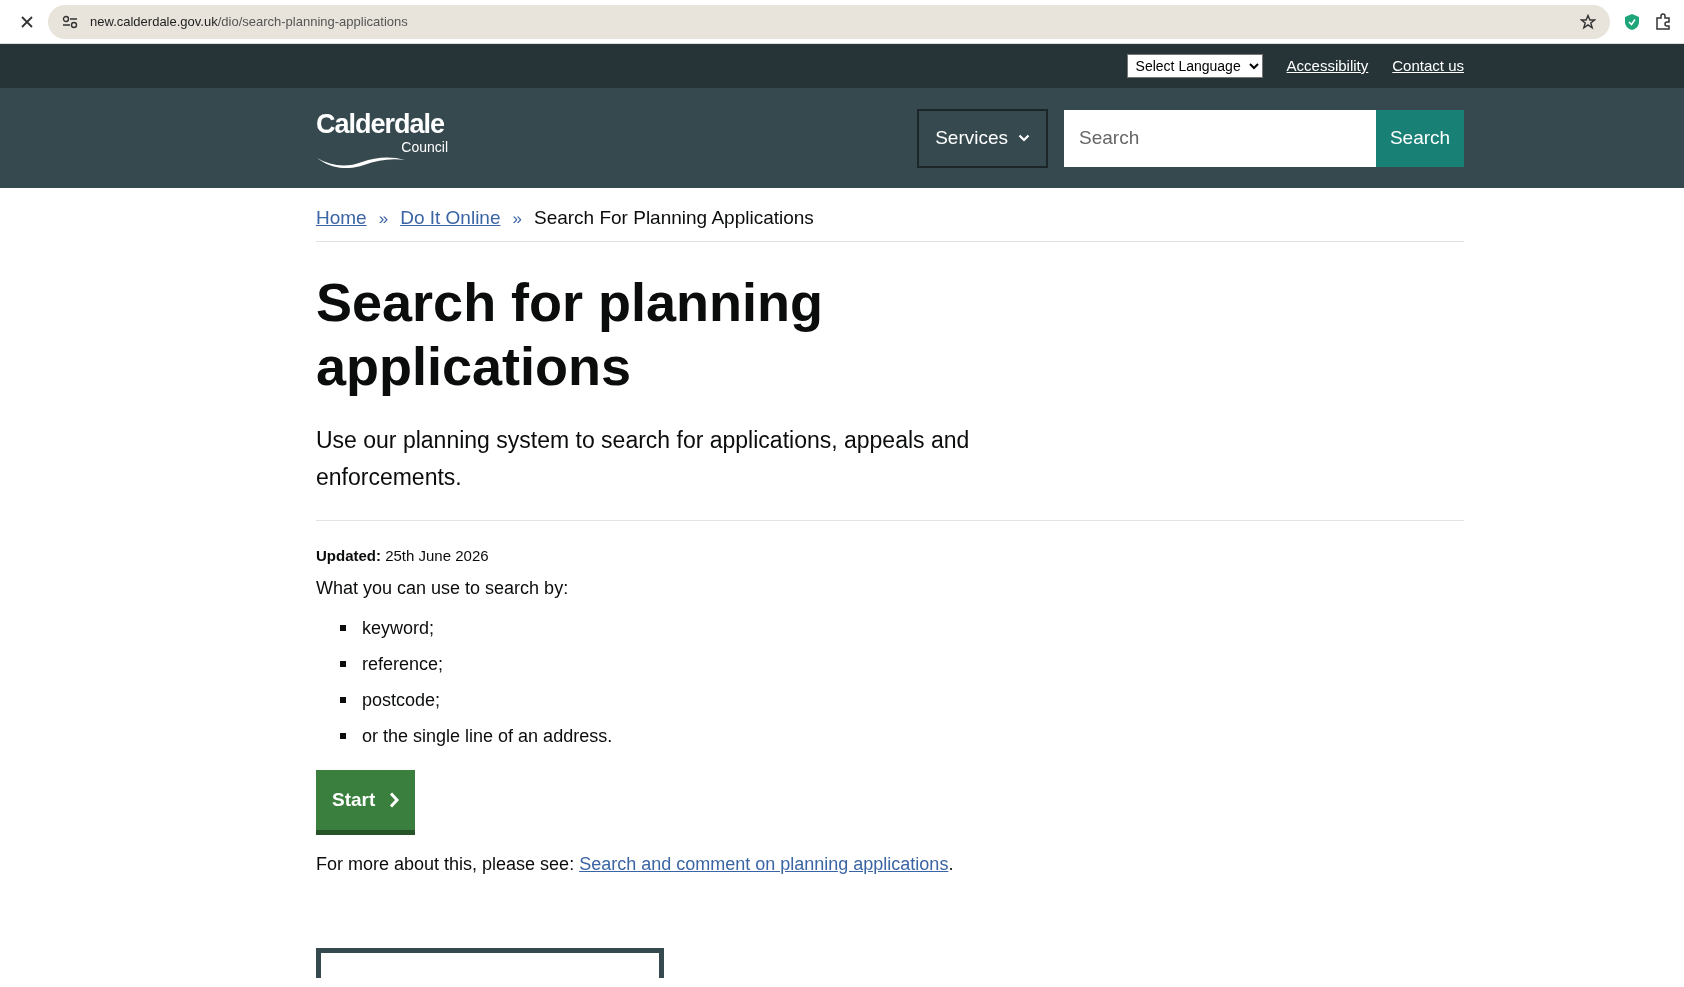 The image size is (1684, 987). I want to click on services-button: Services, so click(982, 138).